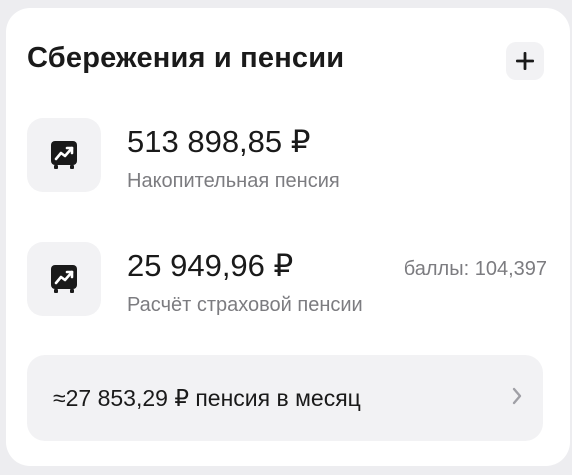 This screenshot has width=572, height=475. Describe the element at coordinates (517, 396) in the screenshot. I see `chevron-right-icon` at that location.